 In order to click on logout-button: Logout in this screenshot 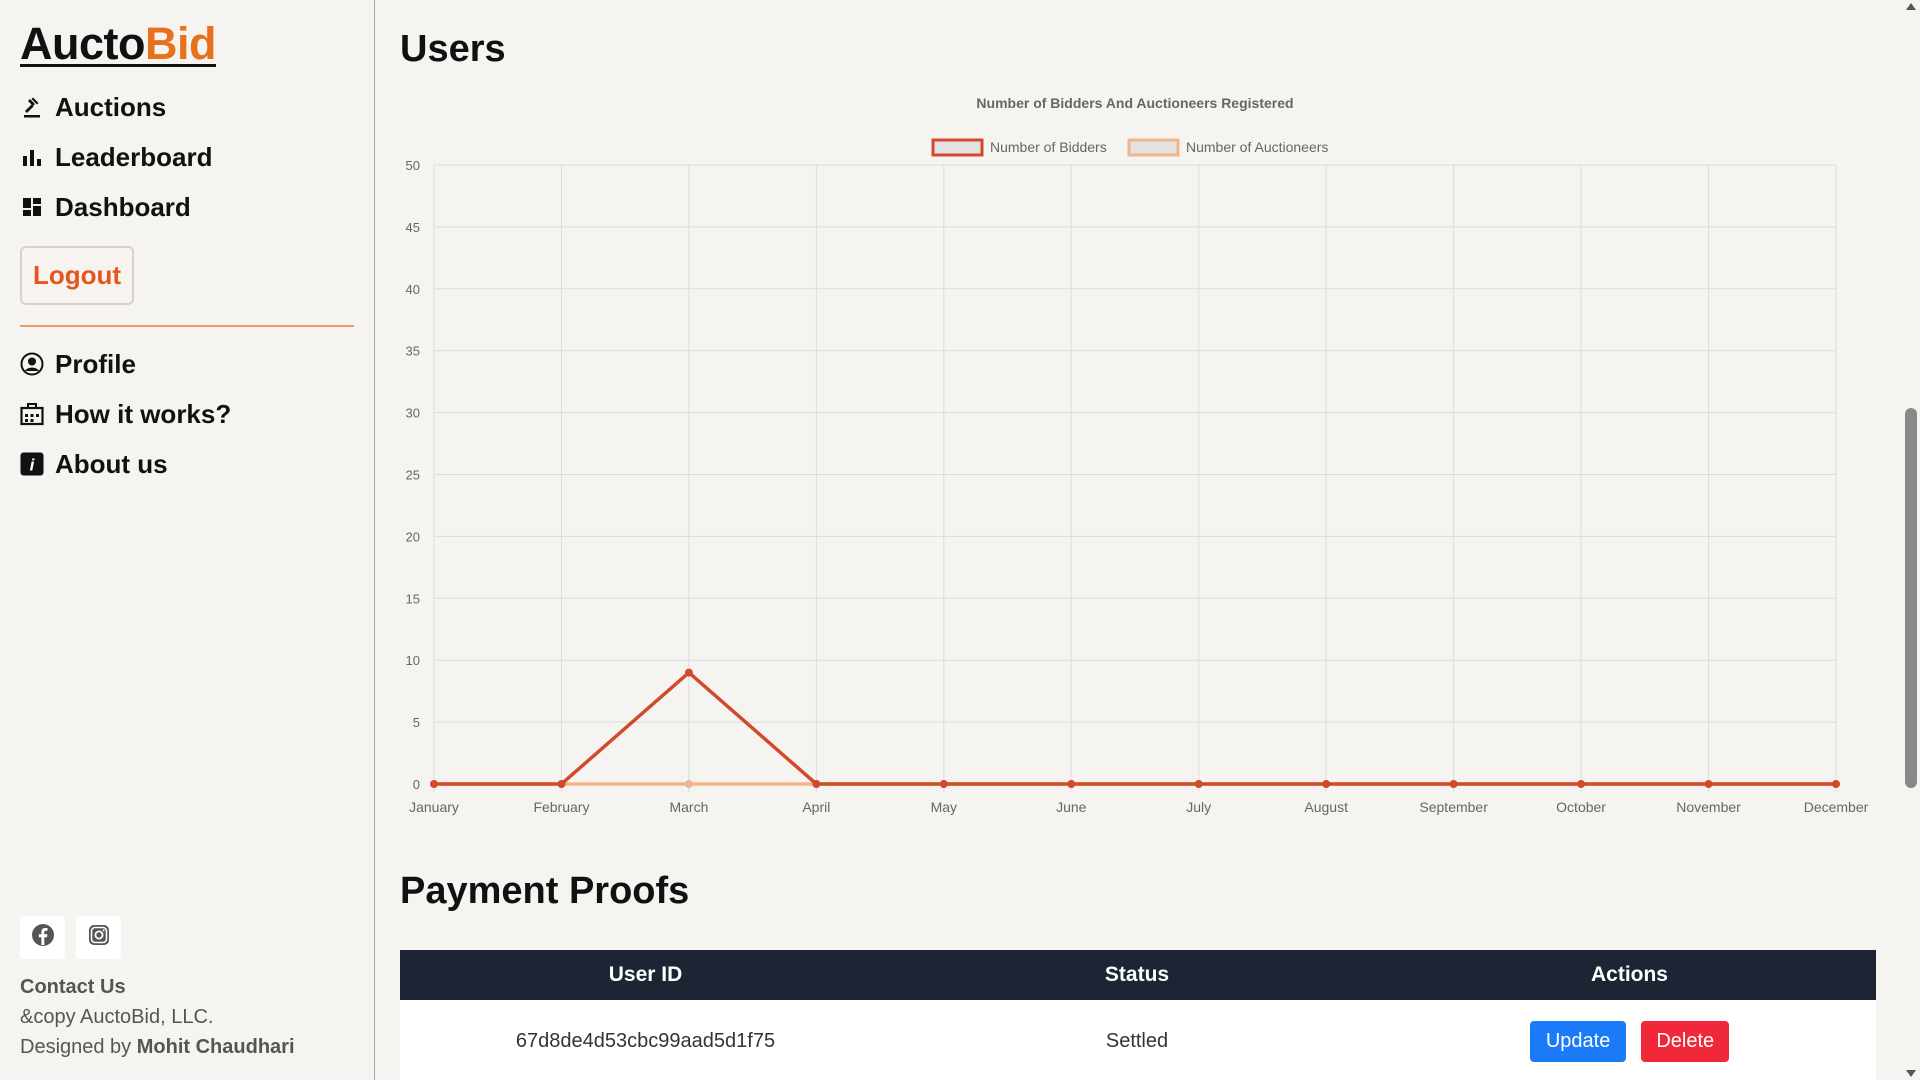, I will do `click(77, 275)`.